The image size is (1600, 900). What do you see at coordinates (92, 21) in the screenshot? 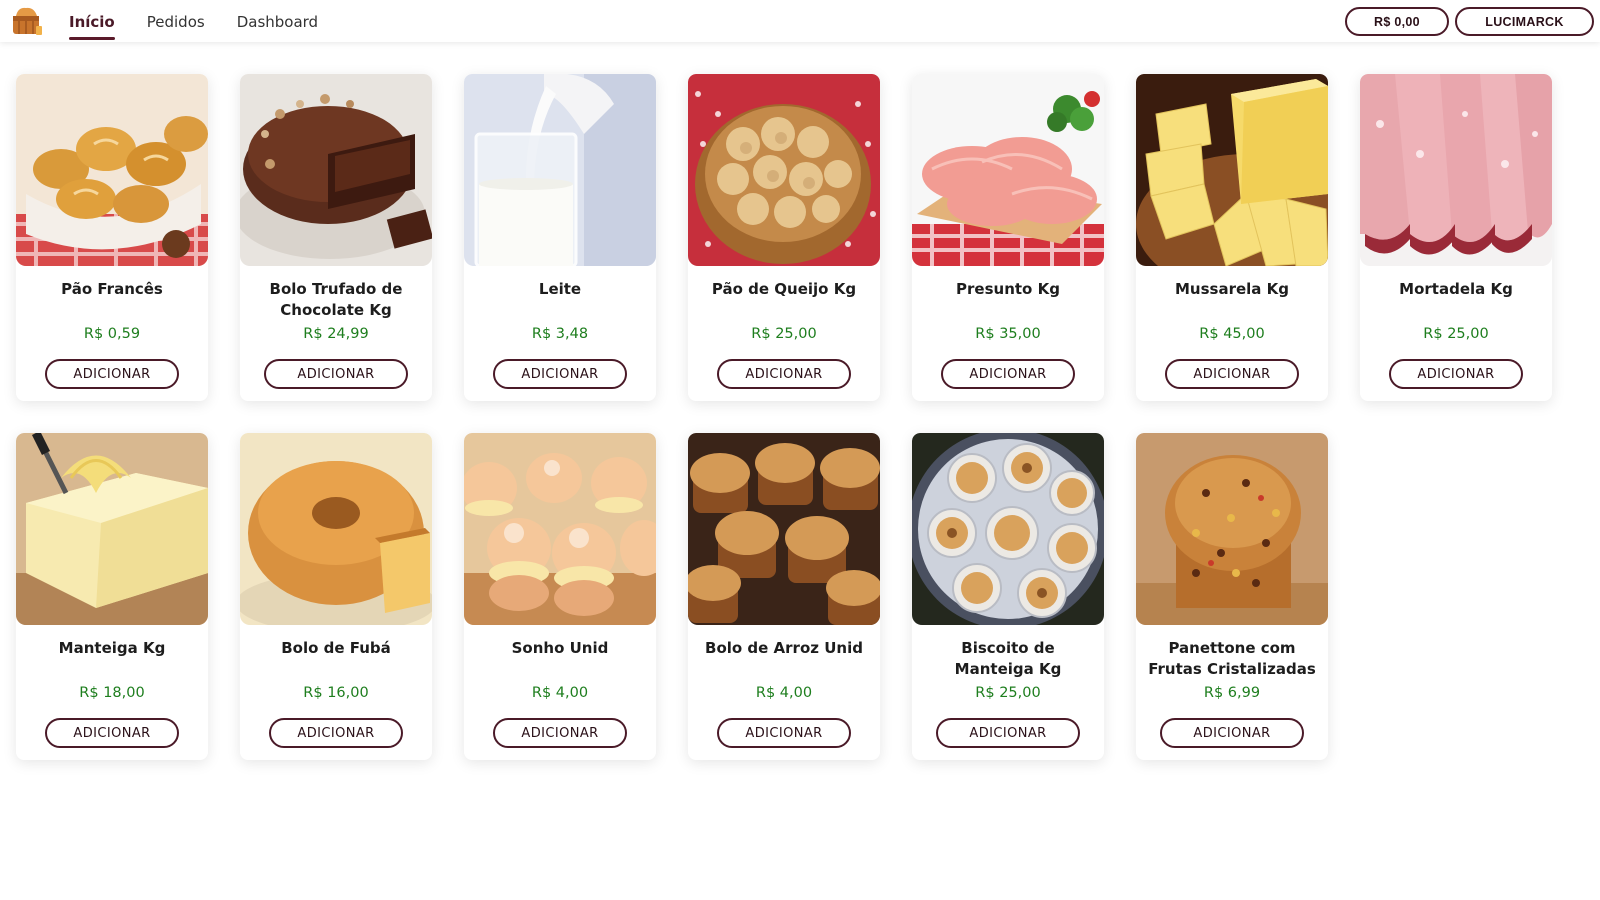
I see `nav-inicio: Início` at bounding box center [92, 21].